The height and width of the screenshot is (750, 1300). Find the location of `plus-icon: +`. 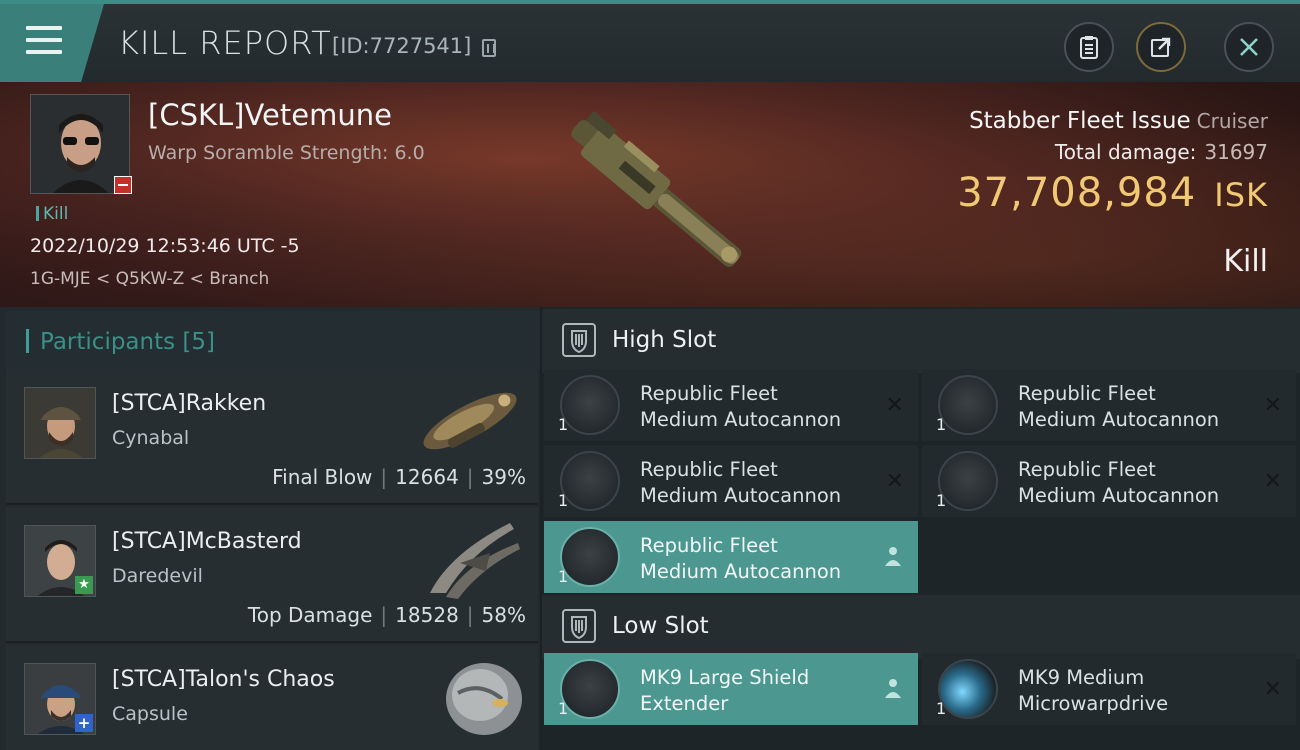

plus-icon: + is located at coordinates (84, 723).